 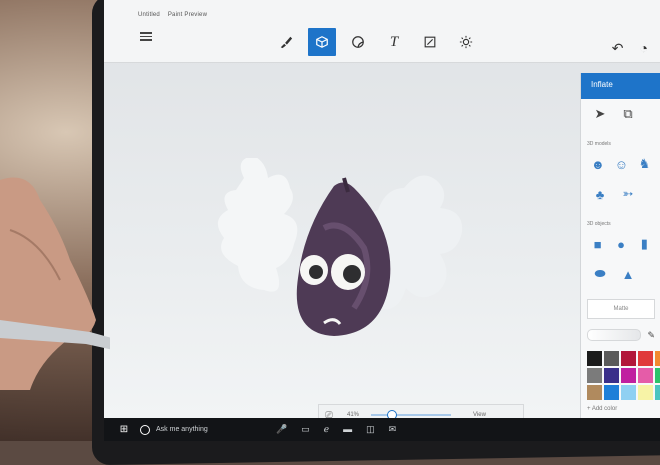 I want to click on panel-title: Inflate, so click(x=620, y=86).